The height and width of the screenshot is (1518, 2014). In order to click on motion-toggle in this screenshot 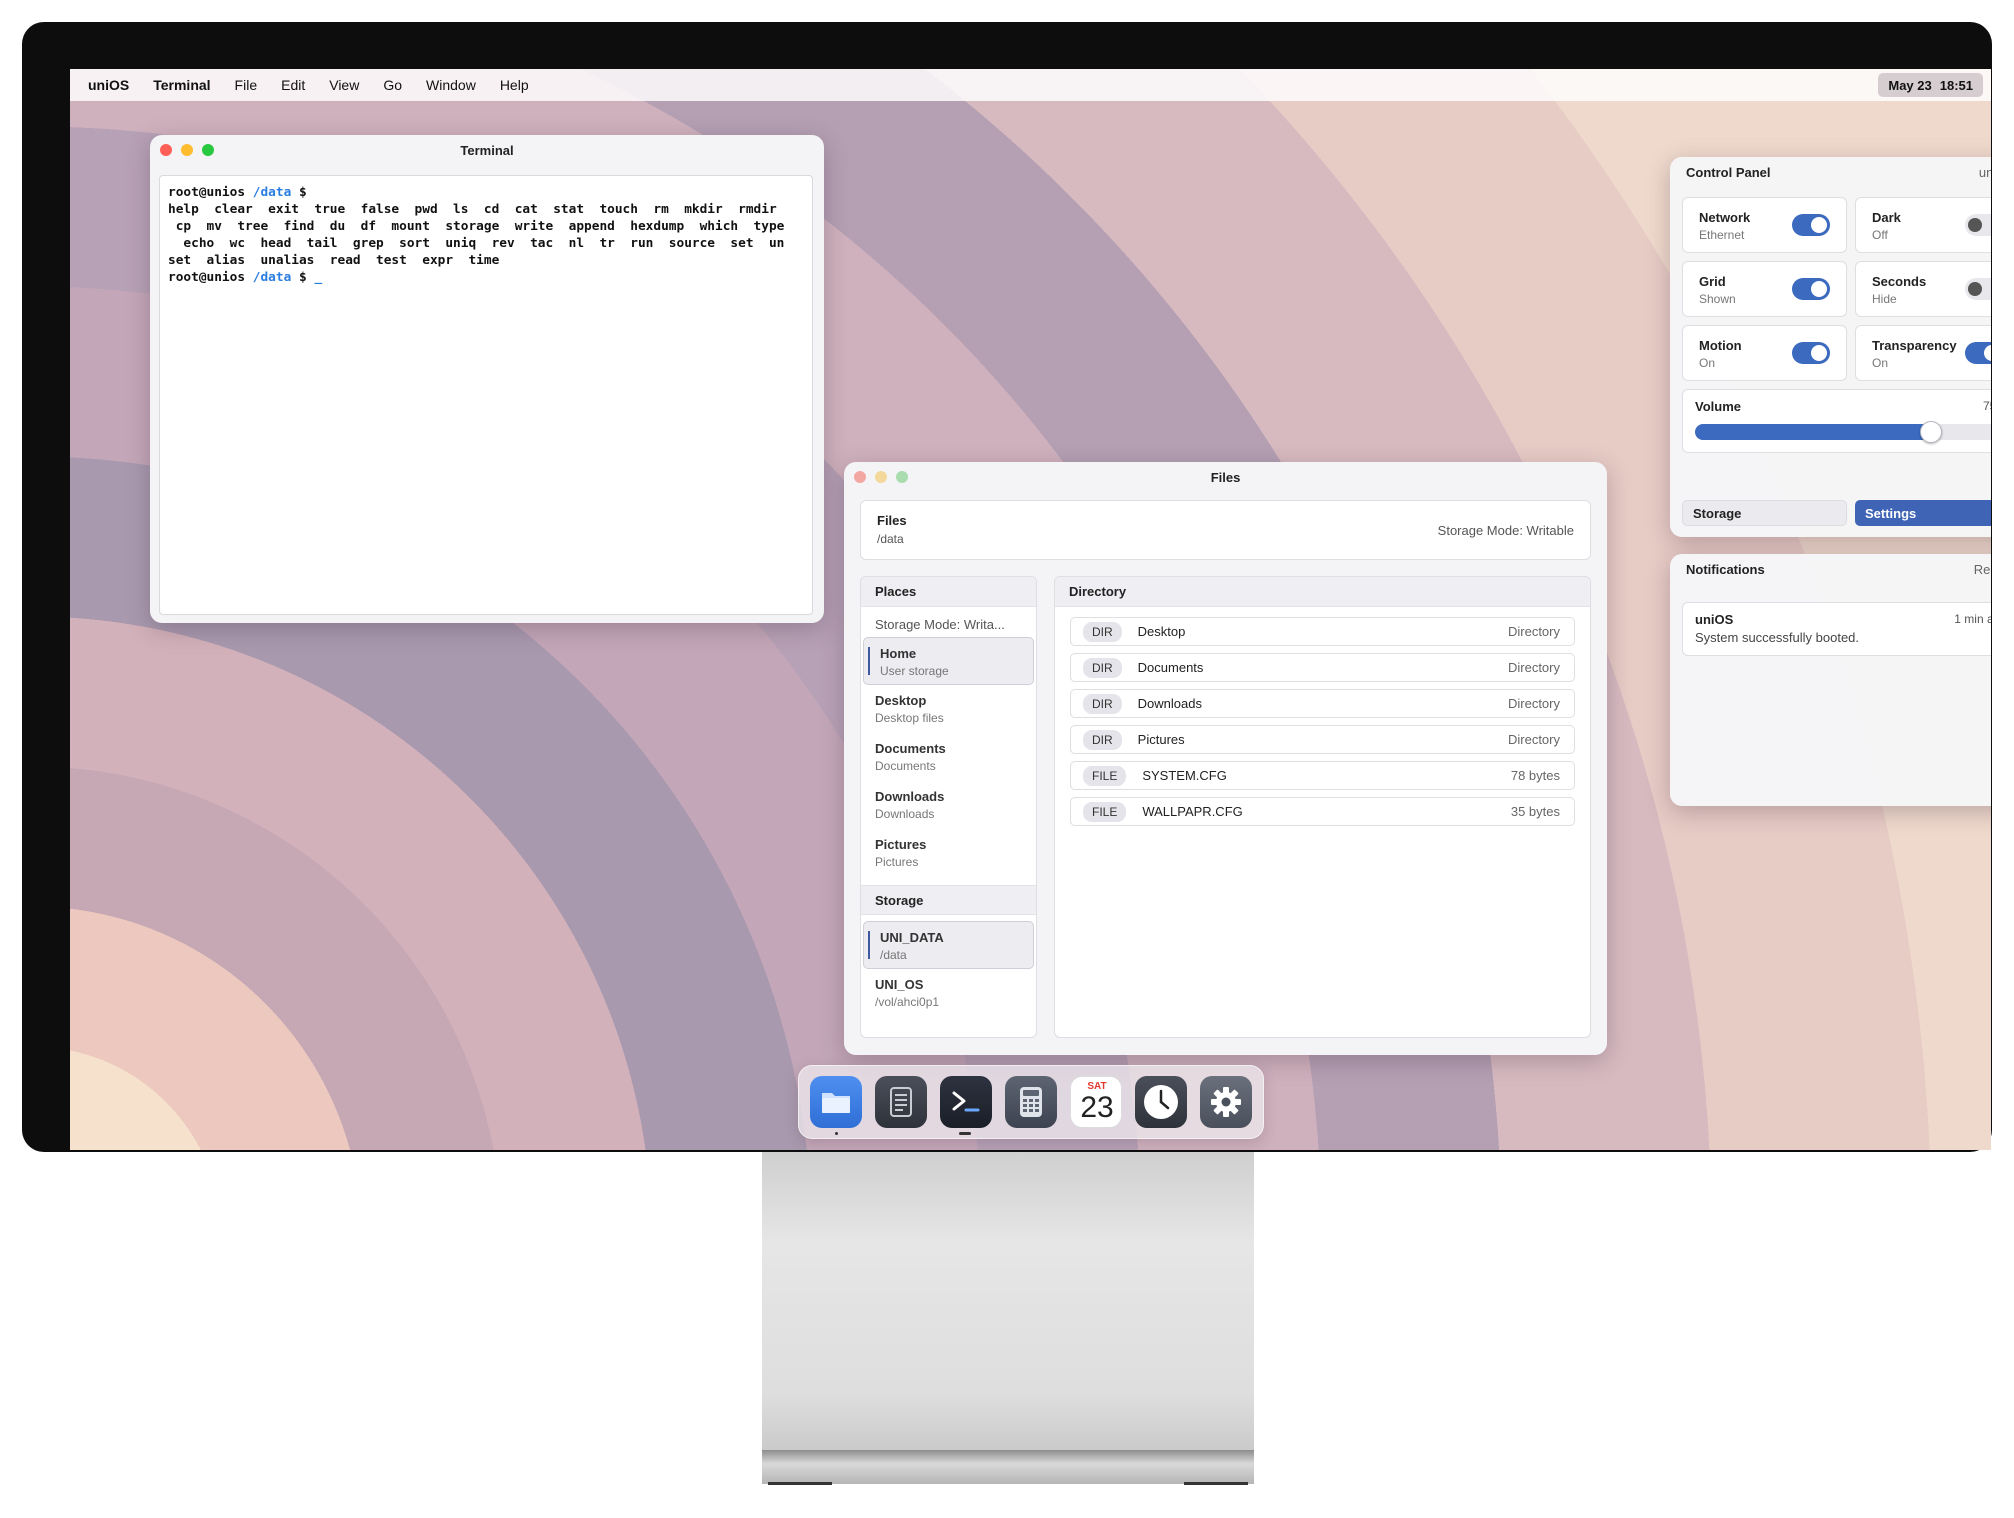, I will do `click(1811, 353)`.